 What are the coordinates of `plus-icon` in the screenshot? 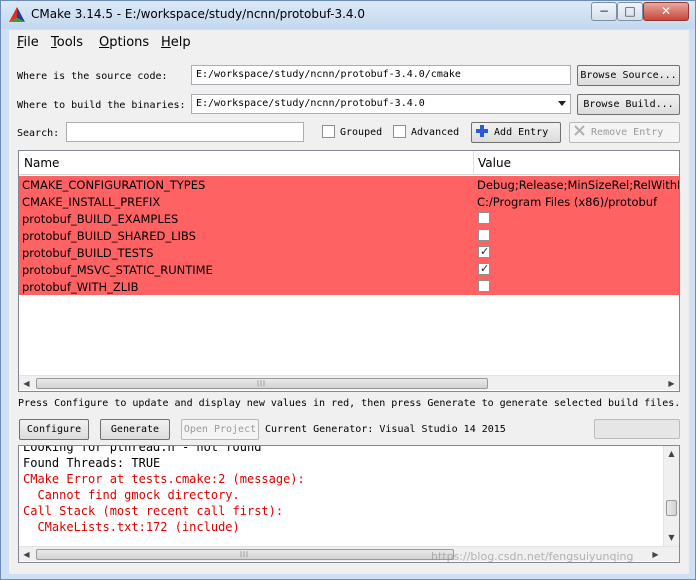 It's located at (482, 131).